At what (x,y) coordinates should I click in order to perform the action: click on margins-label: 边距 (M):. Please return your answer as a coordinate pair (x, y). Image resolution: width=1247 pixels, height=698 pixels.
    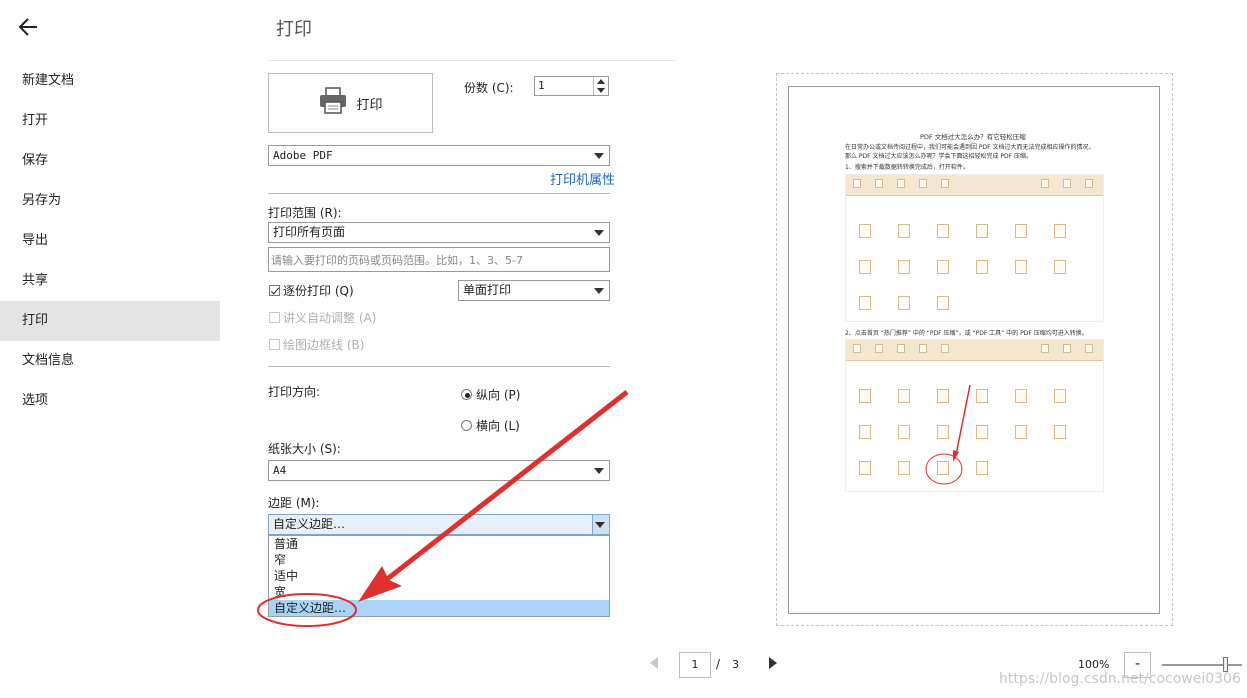
    Looking at the image, I should click on (294, 503).